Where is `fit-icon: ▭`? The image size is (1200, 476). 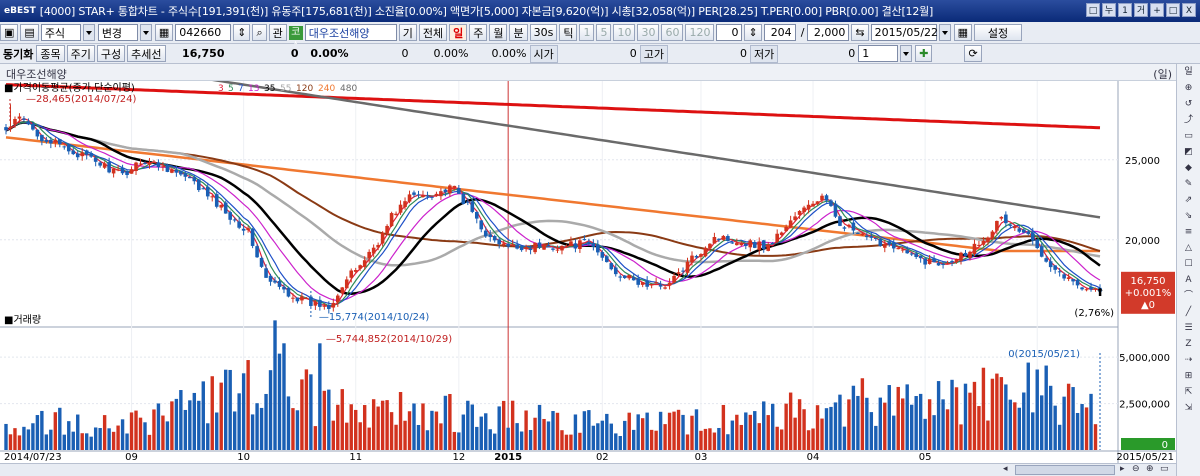 fit-icon: ▭ is located at coordinates (1164, 469).